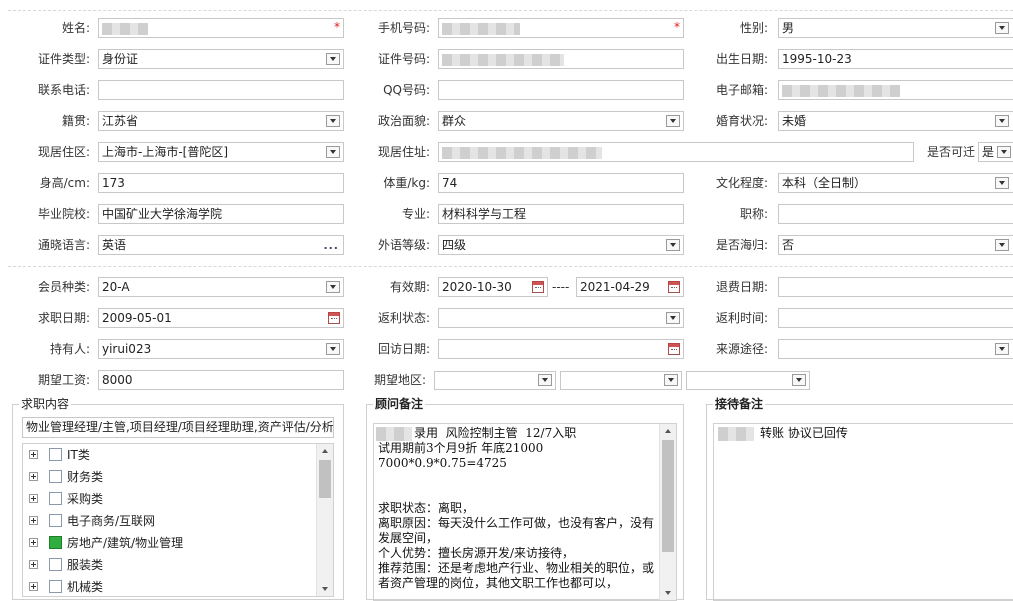 Image resolution: width=1013 pixels, height=601 pixels. Describe the element at coordinates (221, 349) in the screenshot. I see `holder-select: yirui023` at that location.